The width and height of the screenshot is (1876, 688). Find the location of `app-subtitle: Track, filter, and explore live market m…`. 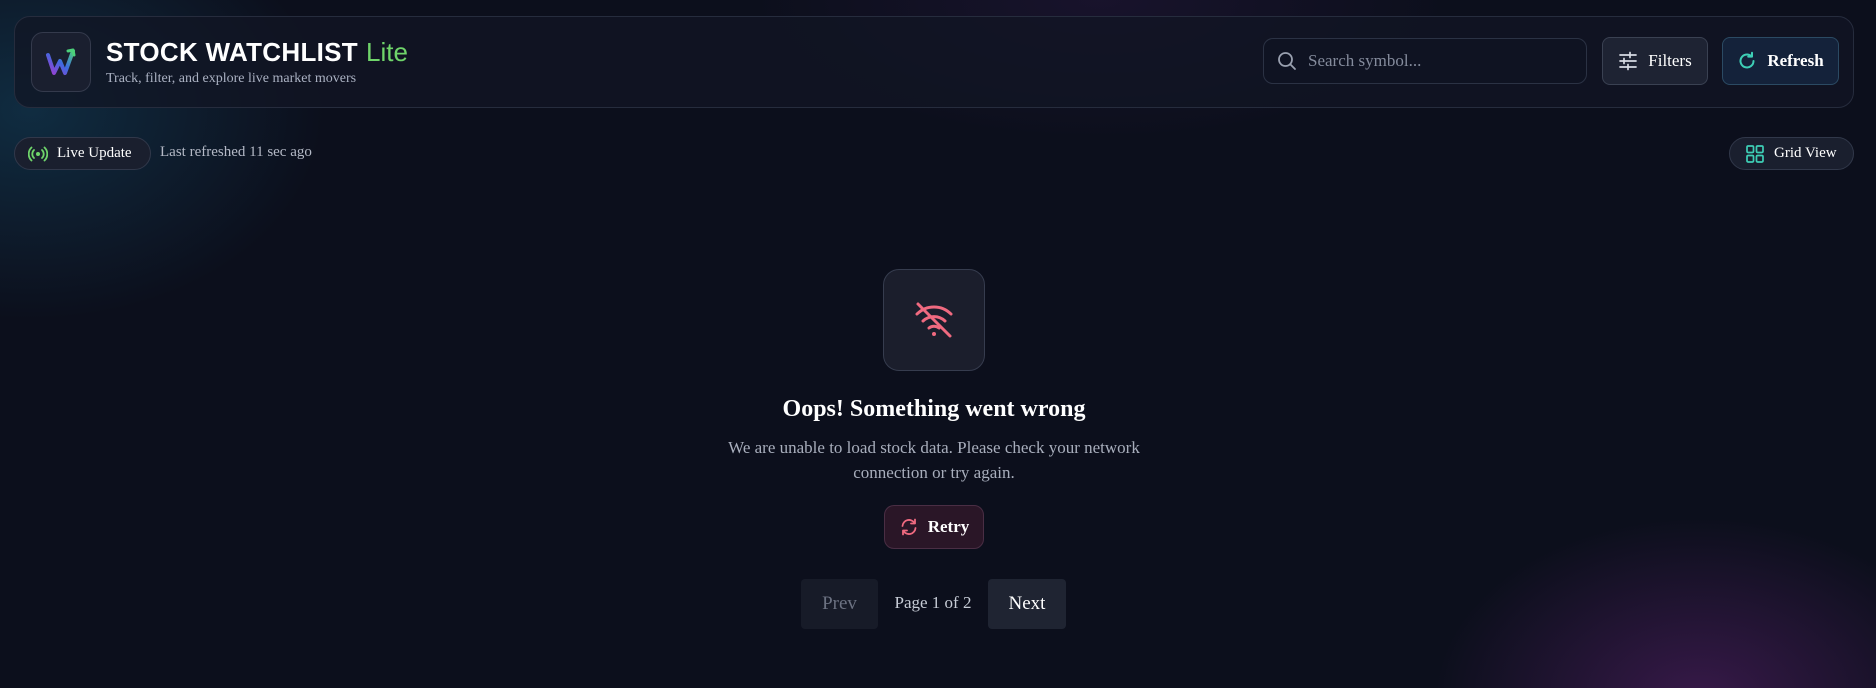

app-subtitle: Track, filter, and explore live market m… is located at coordinates (231, 78).